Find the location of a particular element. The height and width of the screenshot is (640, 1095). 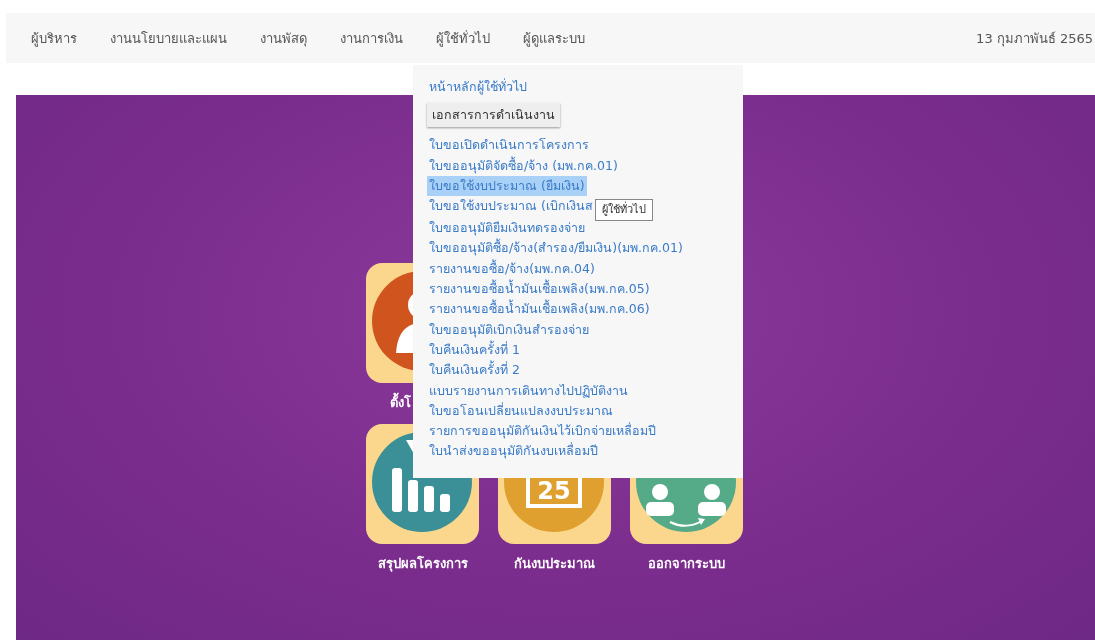

menu-link: ใบขอเปิดดำเนินการโครงการ is located at coordinates (509, 145).